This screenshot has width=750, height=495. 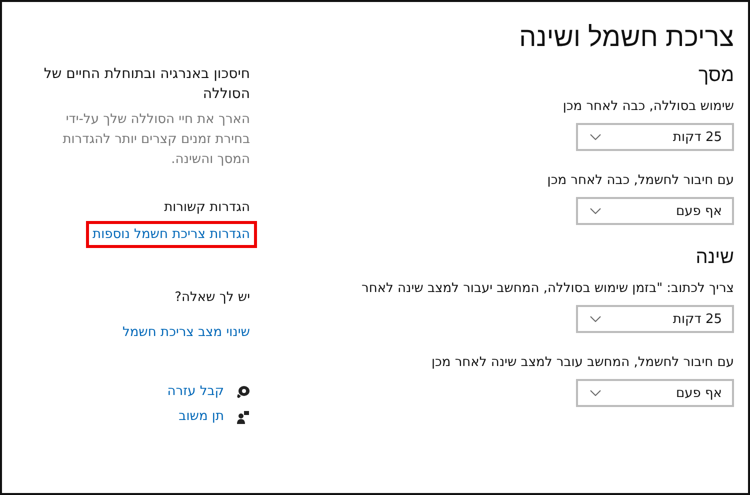 What do you see at coordinates (714, 258) in the screenshot?
I see `section-heading: שינה` at bounding box center [714, 258].